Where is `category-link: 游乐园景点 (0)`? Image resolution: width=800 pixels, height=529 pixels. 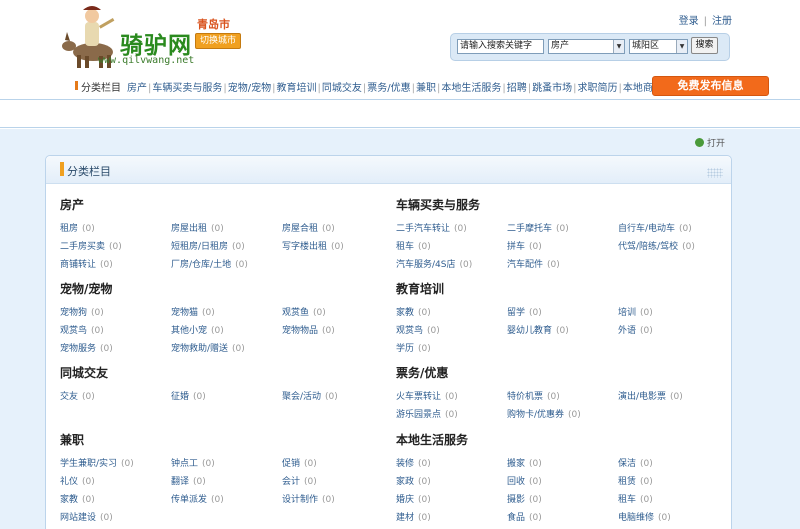
category-link: 游乐园景点 (0) is located at coordinates (427, 413).